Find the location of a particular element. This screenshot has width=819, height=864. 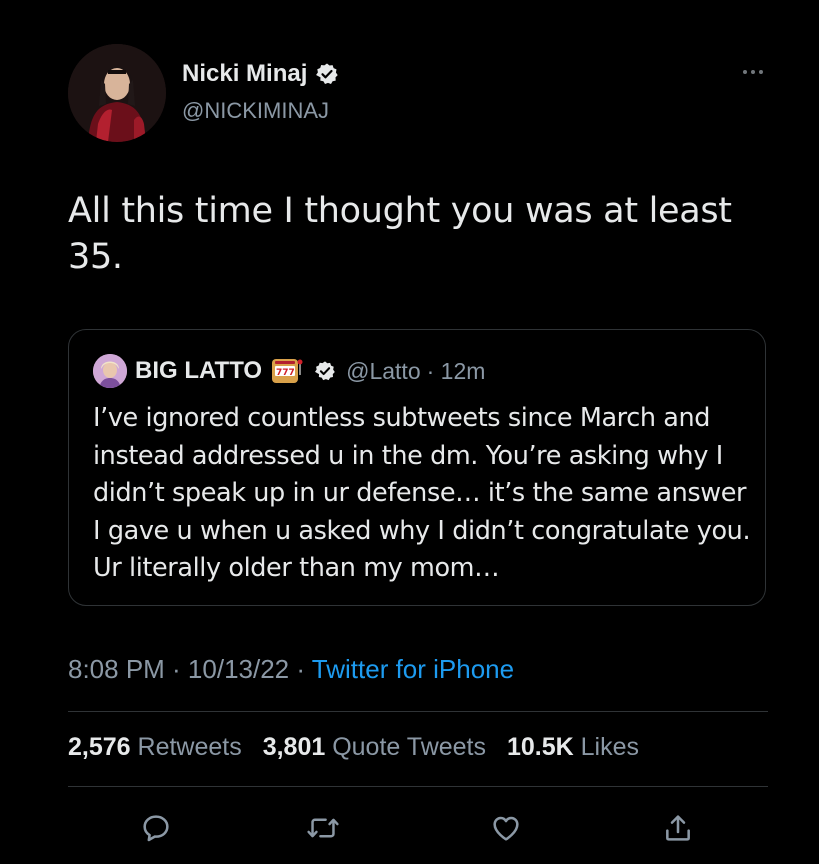

retweets-count: 2,576 is located at coordinates (99, 747).